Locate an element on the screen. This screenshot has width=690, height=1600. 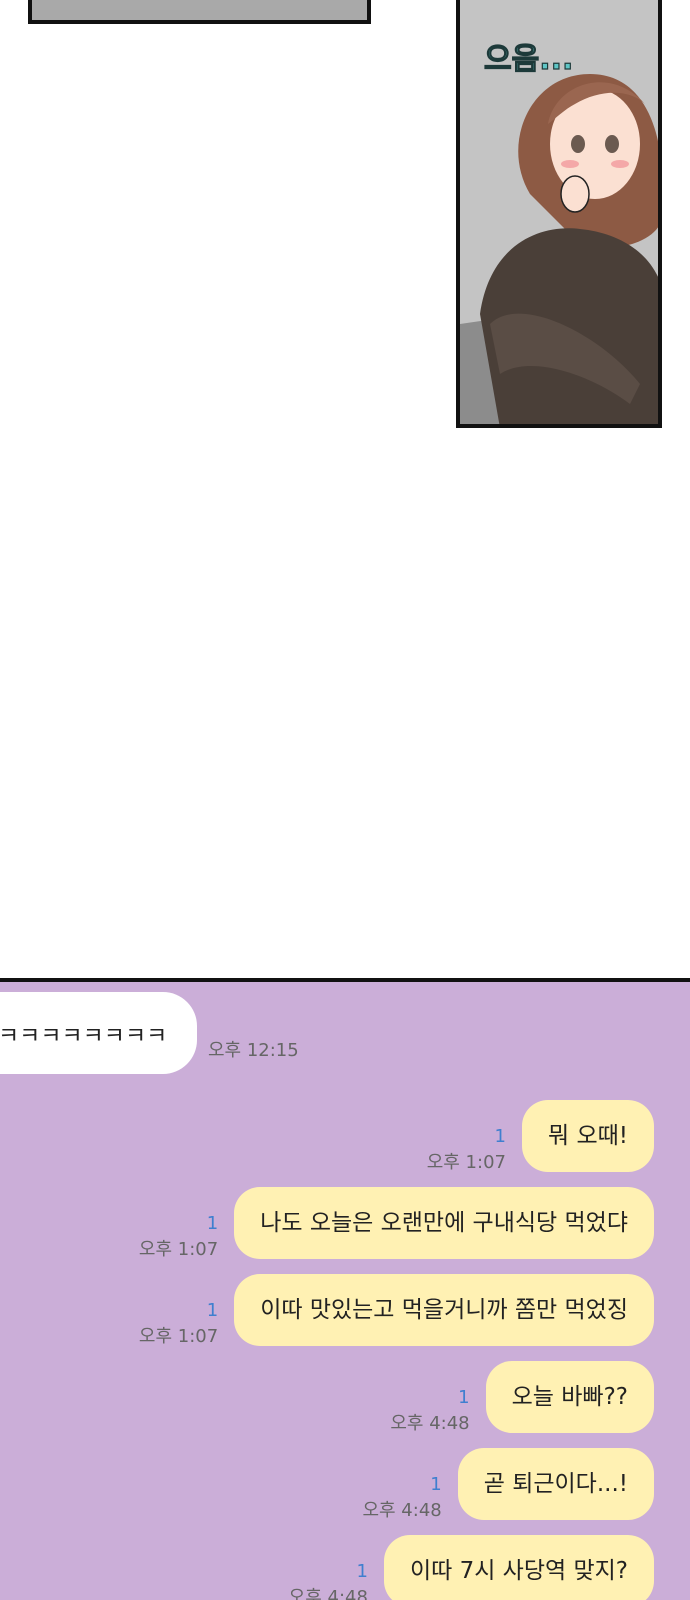
outgoing-message-3: 1 오후 1:07 이따 맛있는고 먹을거니까 쫌만 먹었징 is located at coordinates (396, 1310).